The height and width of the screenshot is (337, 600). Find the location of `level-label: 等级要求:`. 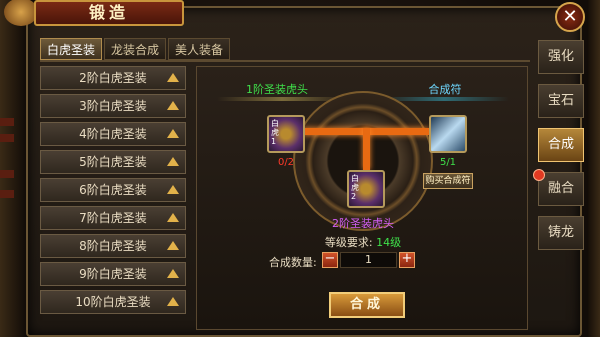

level-label: 等级要求: is located at coordinates (348, 242).